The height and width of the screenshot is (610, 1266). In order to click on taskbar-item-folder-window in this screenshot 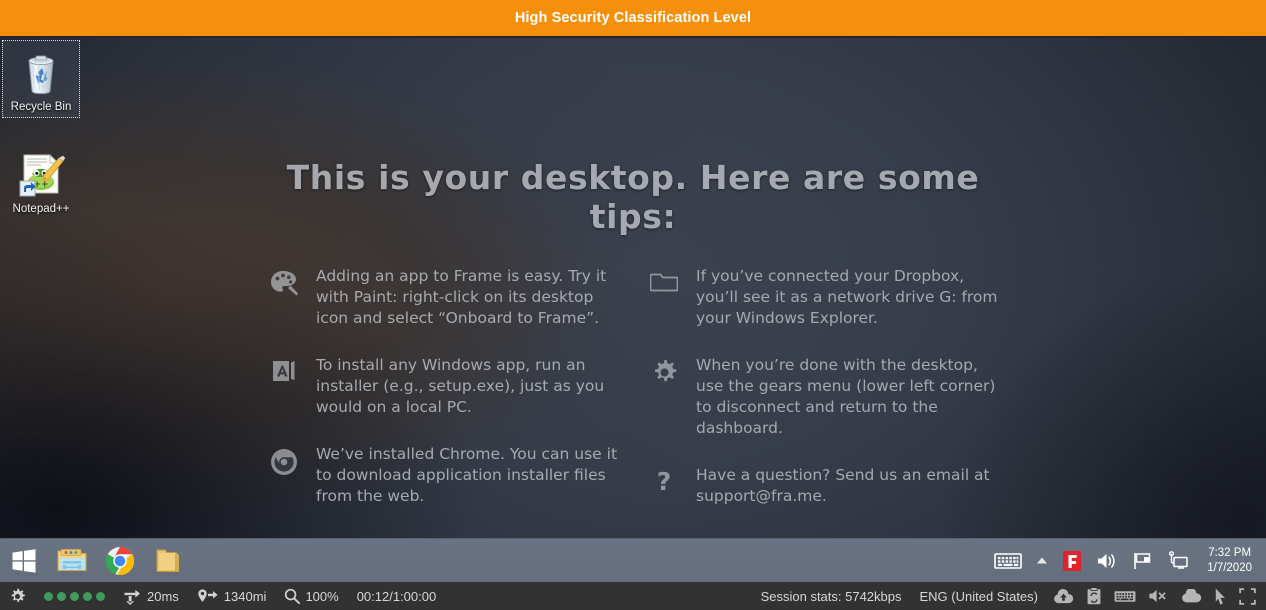, I will do `click(168, 561)`.